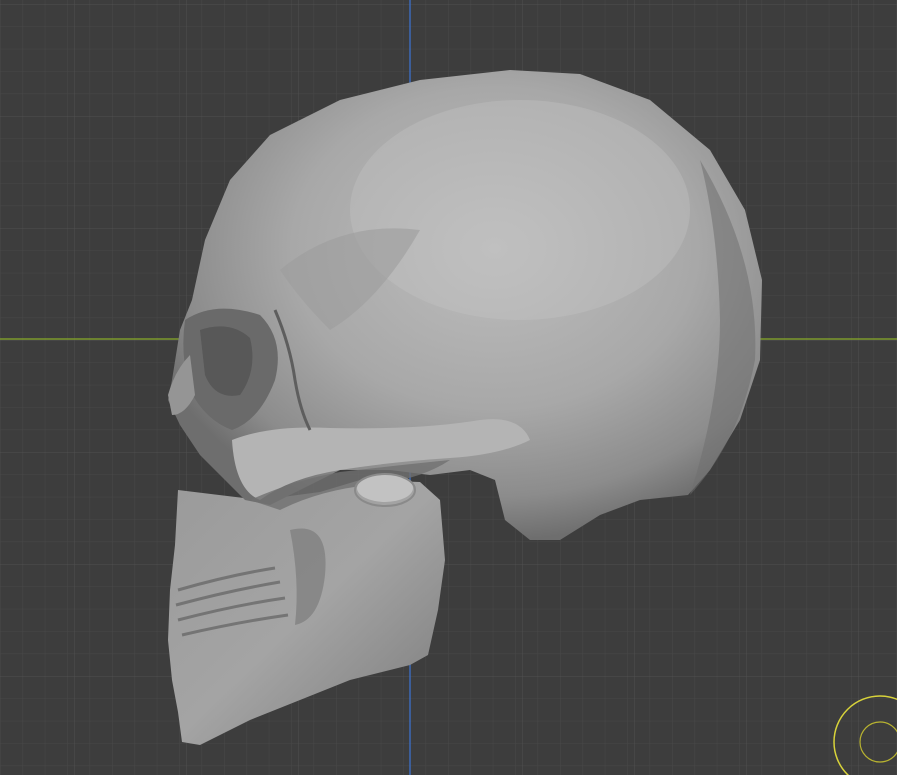 The image size is (897, 775). Describe the element at coordinates (520, 210) in the screenshot. I see `skull-forehead-highlight` at that location.